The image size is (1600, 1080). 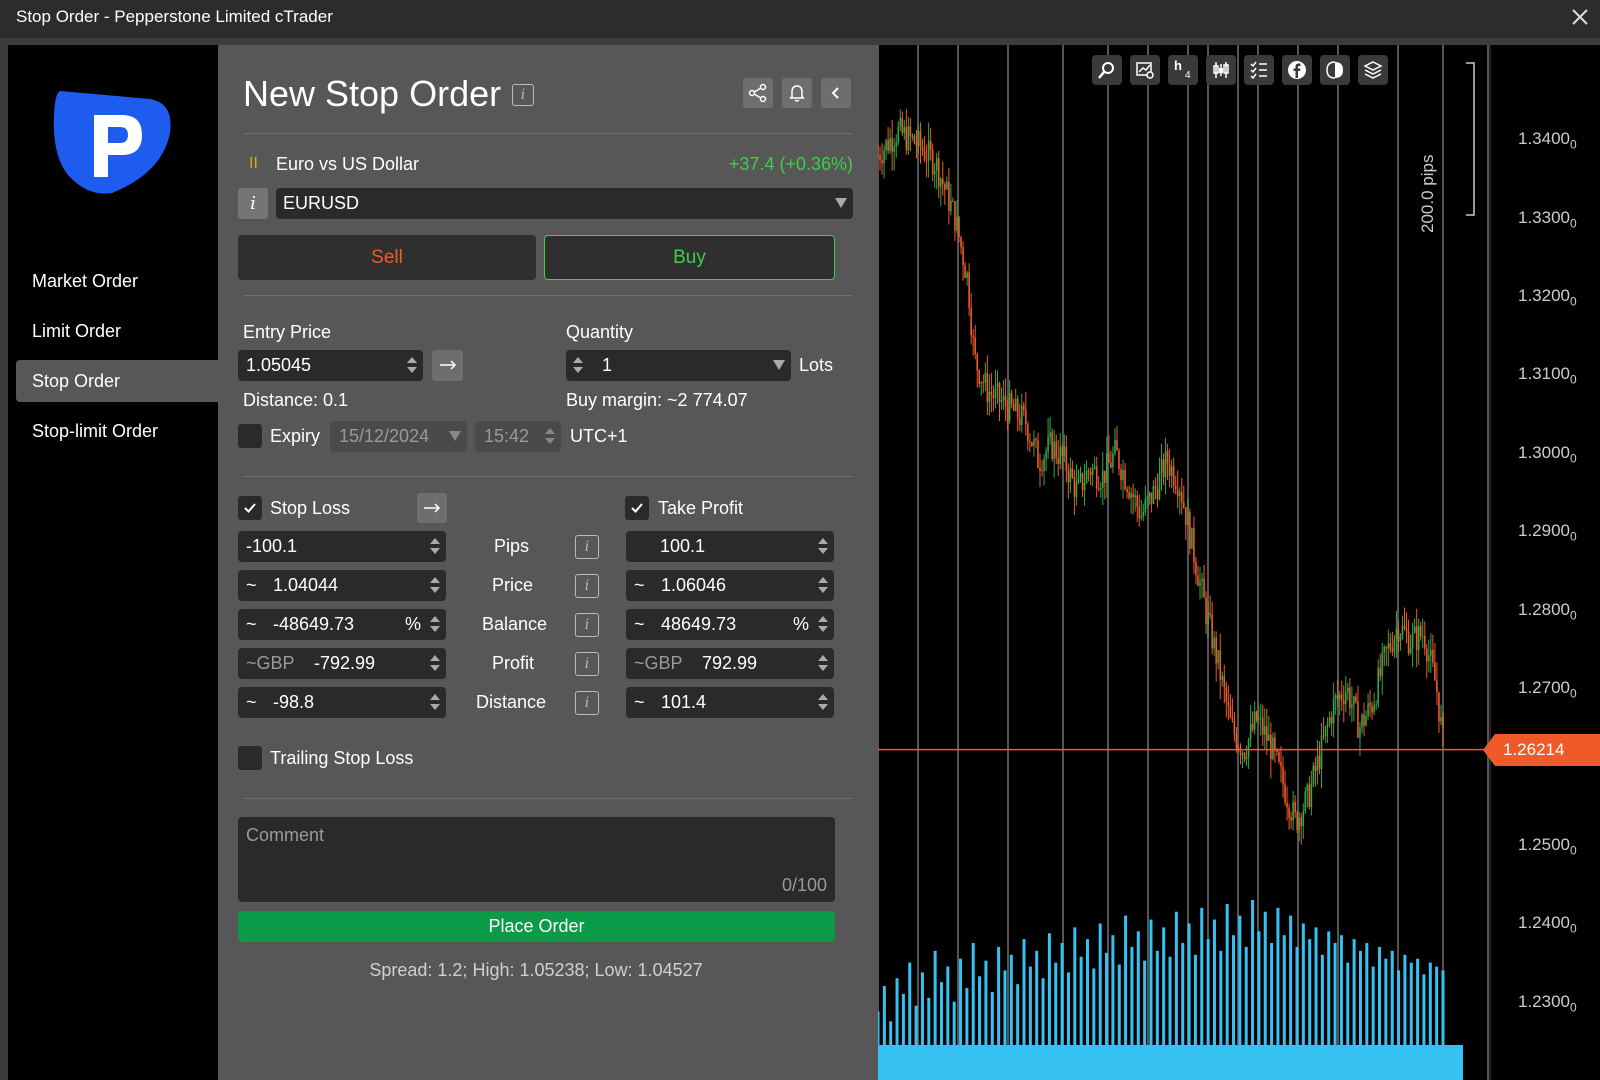 I want to click on chevron-down-icon, so click(x=779, y=365).